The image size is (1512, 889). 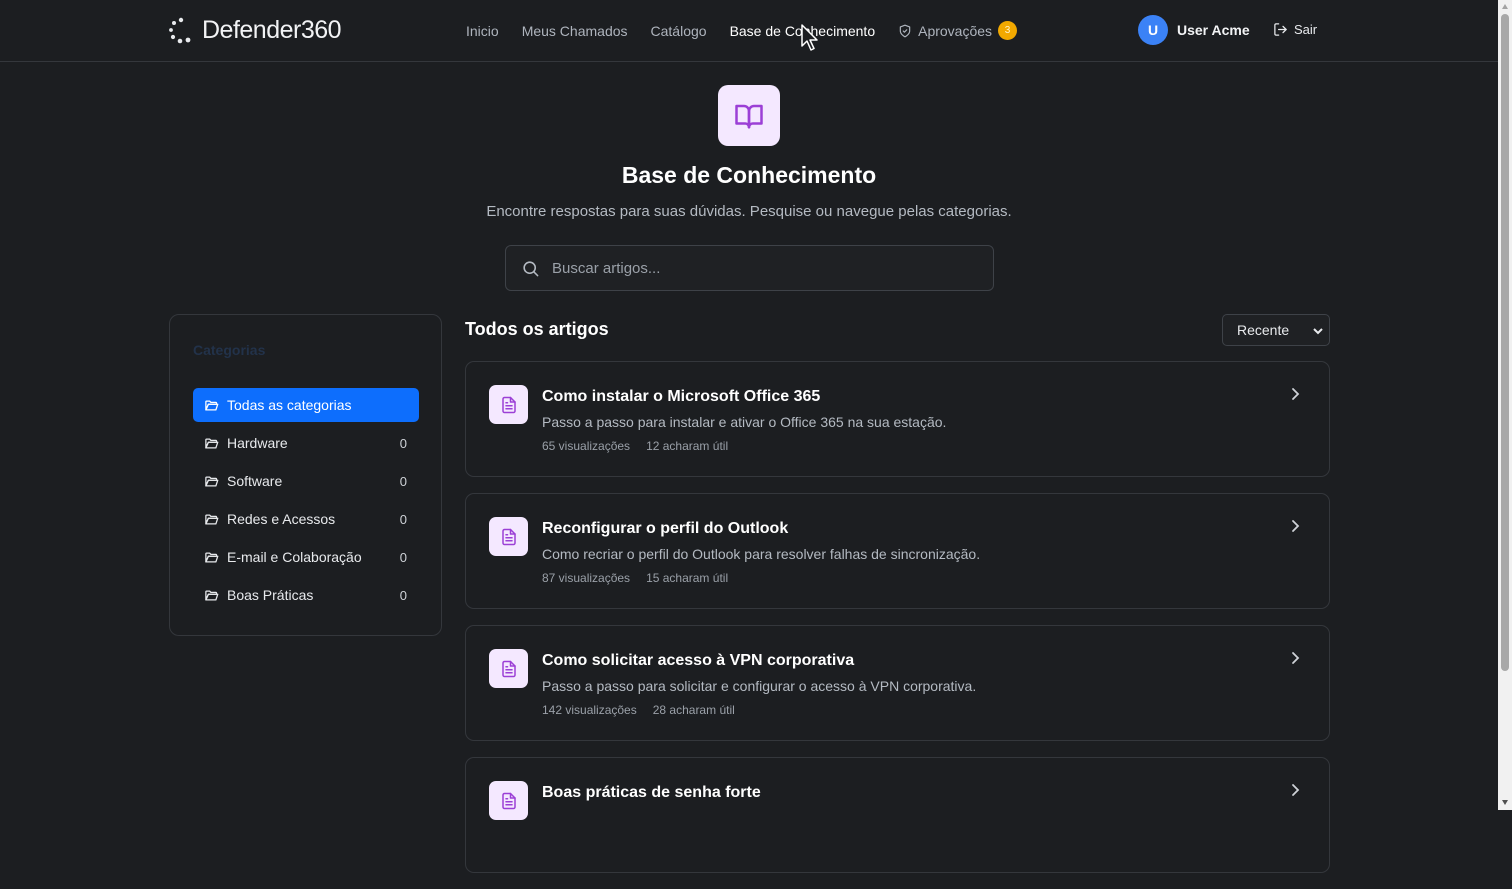 I want to click on nav-item-catalogo: Catálogo, so click(x=679, y=31).